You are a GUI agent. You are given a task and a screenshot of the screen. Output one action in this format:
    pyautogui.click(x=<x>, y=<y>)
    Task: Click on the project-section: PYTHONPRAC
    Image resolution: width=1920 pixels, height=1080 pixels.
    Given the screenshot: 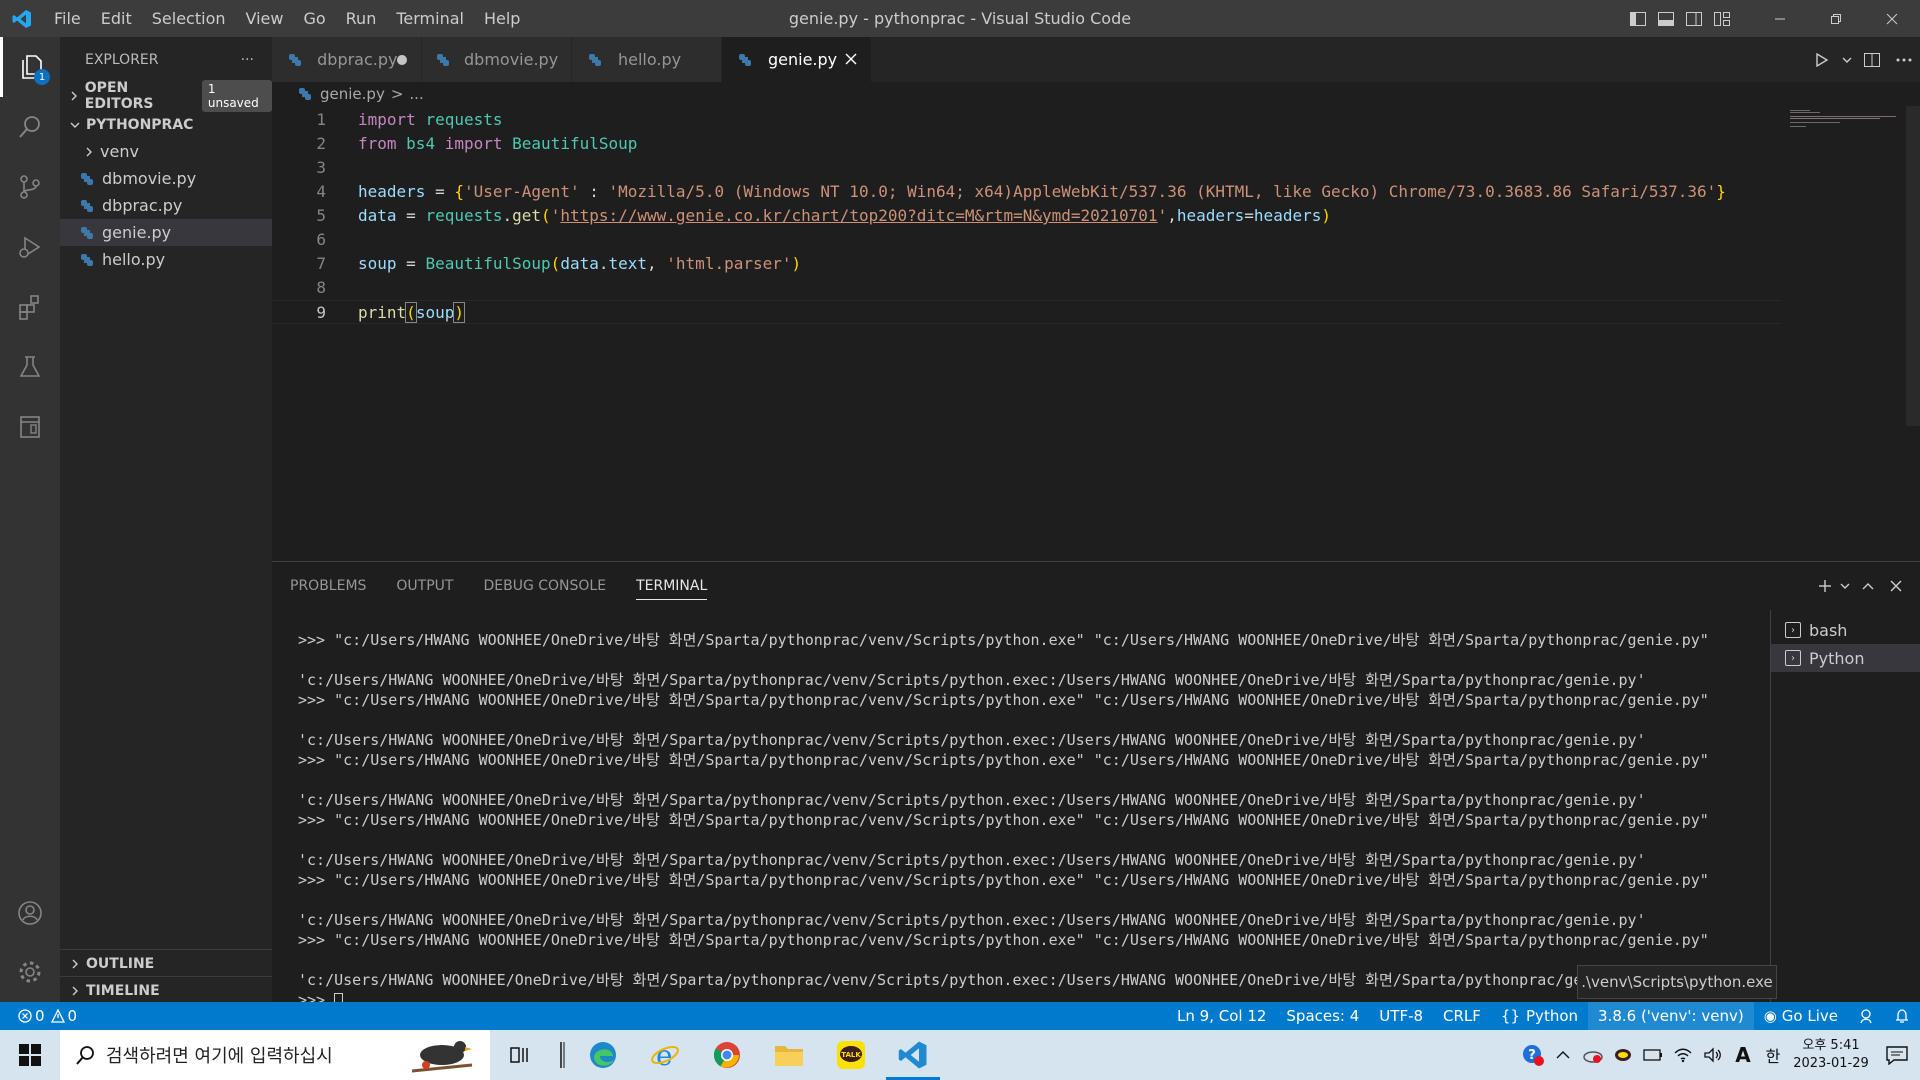 What is the action you would take?
    pyautogui.click(x=166, y=124)
    